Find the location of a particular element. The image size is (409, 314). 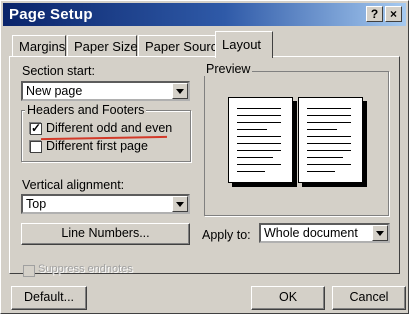

suppress-endnotes-label: Suppress endnotes is located at coordinates (85, 269).